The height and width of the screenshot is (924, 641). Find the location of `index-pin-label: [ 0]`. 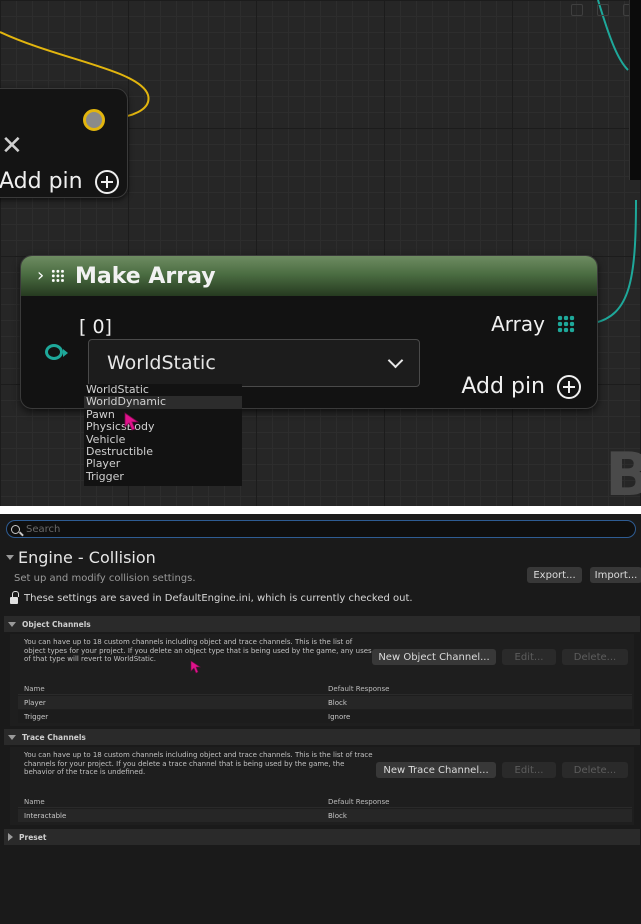

index-pin-label: [ 0] is located at coordinates (95, 327).